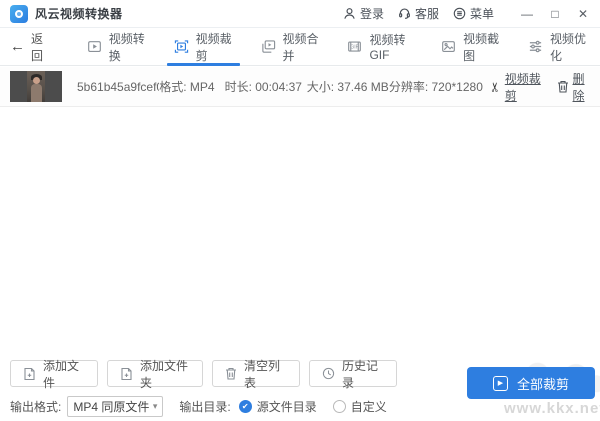 This screenshot has width=600, height=421. Describe the element at coordinates (61, 374) in the screenshot. I see `add-file-label: 添加文件` at that location.